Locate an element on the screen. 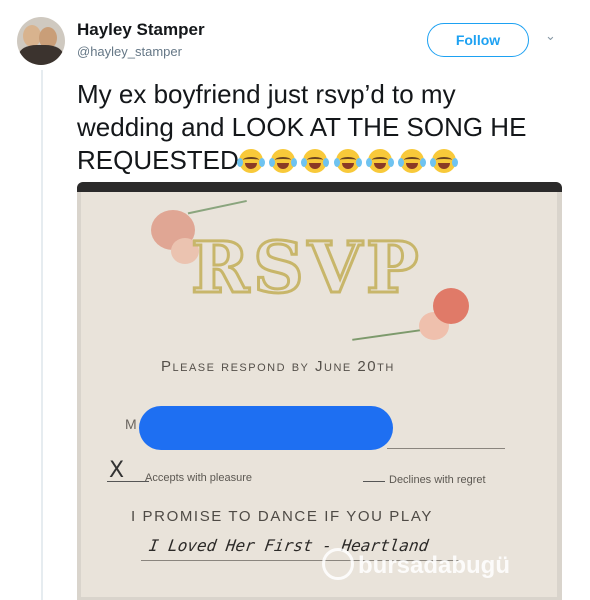 The height and width of the screenshot is (600, 590). photo-top-edge is located at coordinates (319, 187).